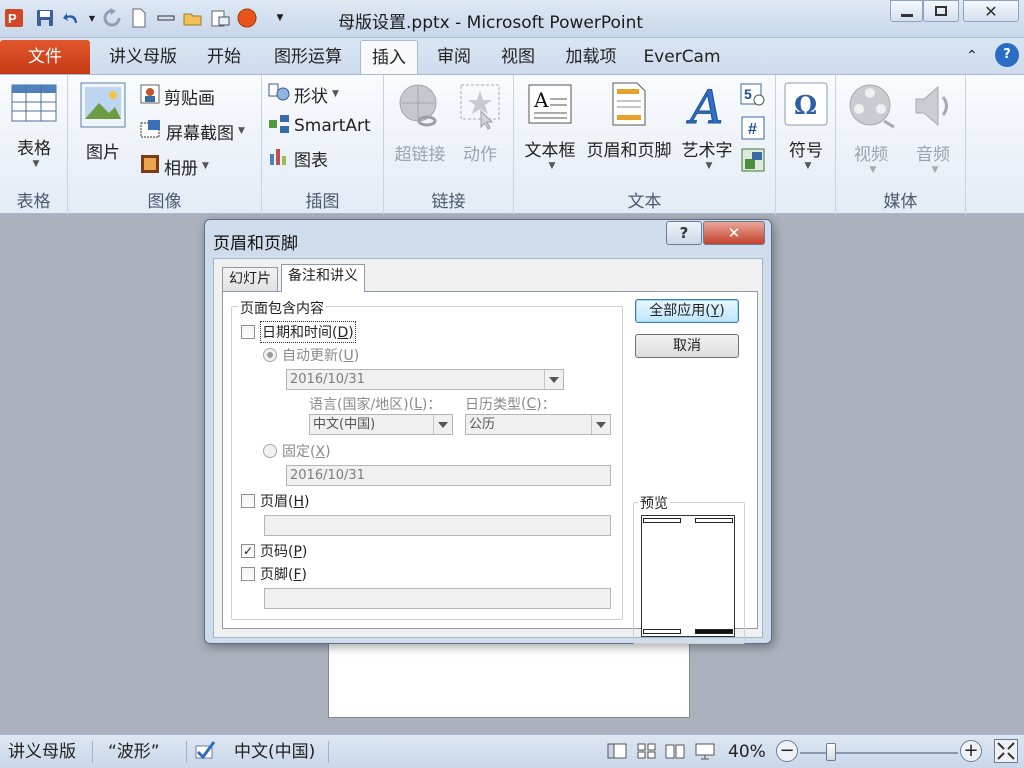 Image resolution: width=1024 pixels, height=768 pixels. I want to click on undo-dropdown-icon: ▼, so click(92, 18).